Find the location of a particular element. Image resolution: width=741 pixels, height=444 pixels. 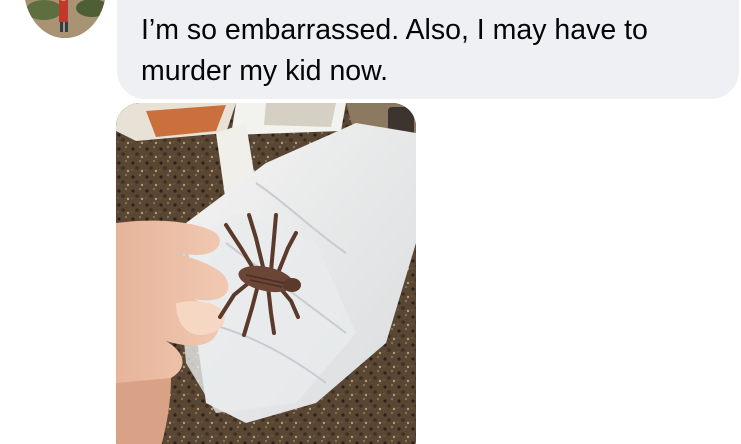

avatar-photo is located at coordinates (65, 19).